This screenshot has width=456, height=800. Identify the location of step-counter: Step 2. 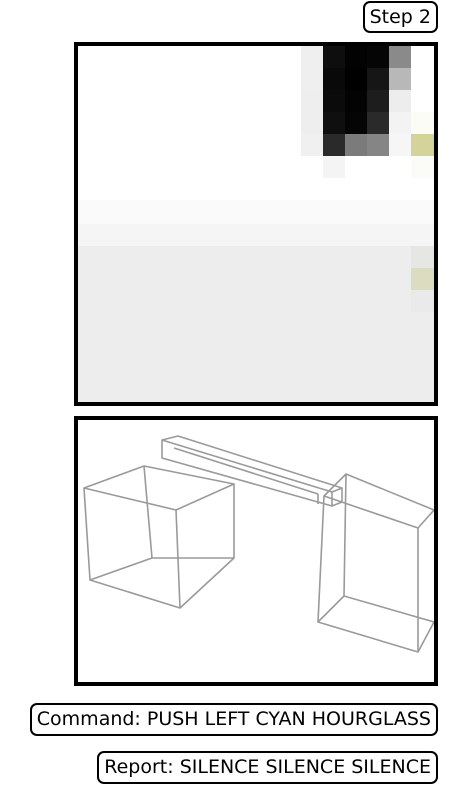
(400, 17).